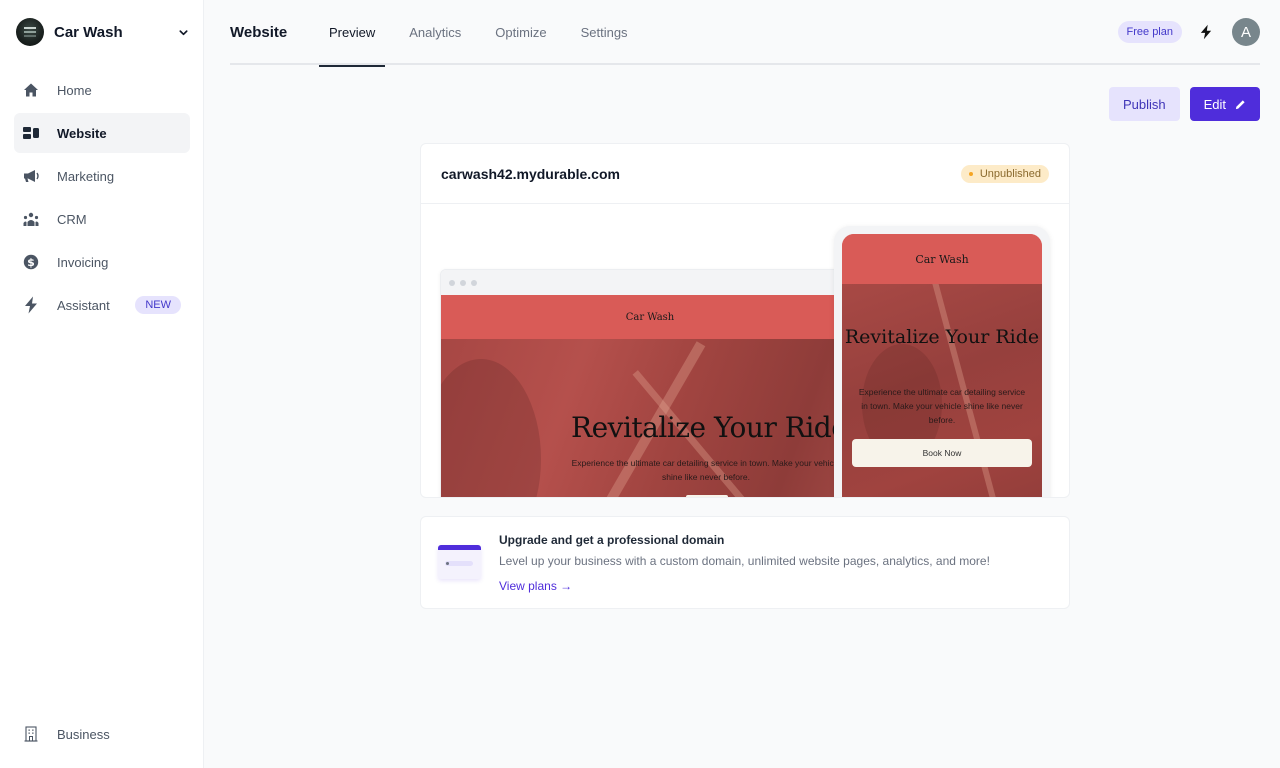 The height and width of the screenshot is (768, 1280). I want to click on tab-optimize: Optimize, so click(520, 32).